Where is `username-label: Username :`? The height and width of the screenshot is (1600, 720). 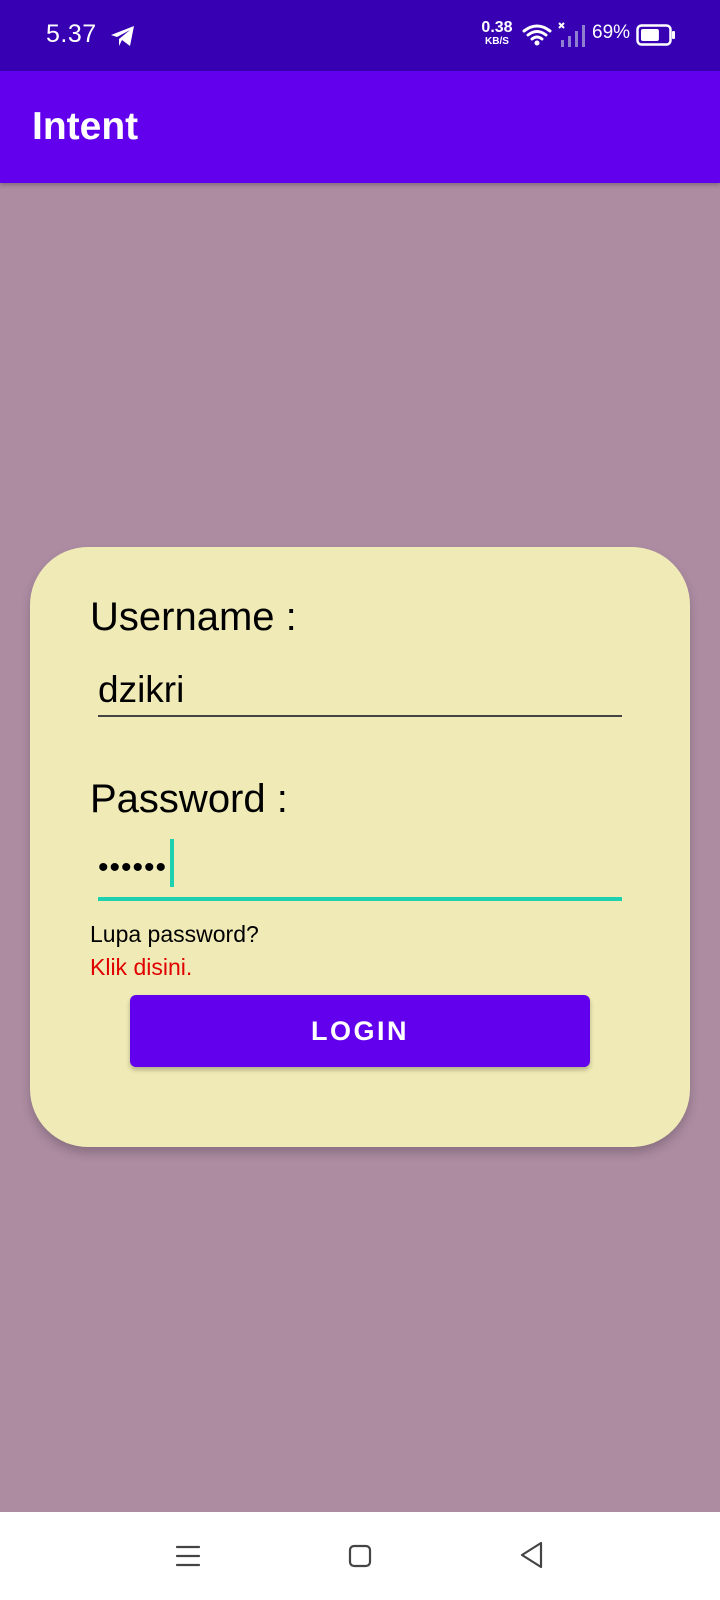 username-label: Username : is located at coordinates (193, 617).